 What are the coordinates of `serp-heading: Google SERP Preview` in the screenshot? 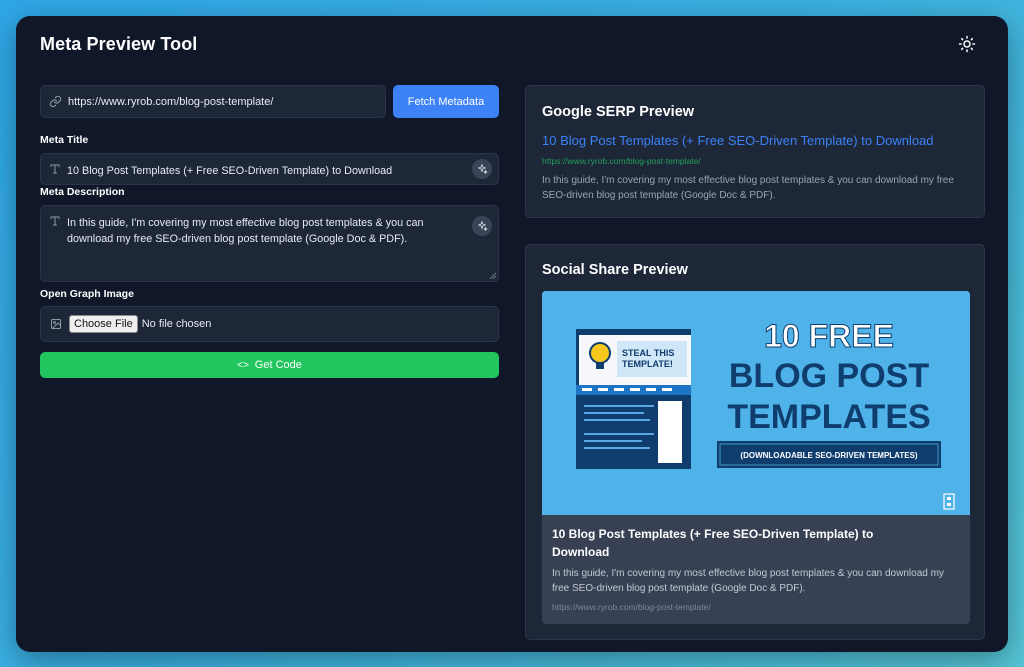 It's located at (618, 112).